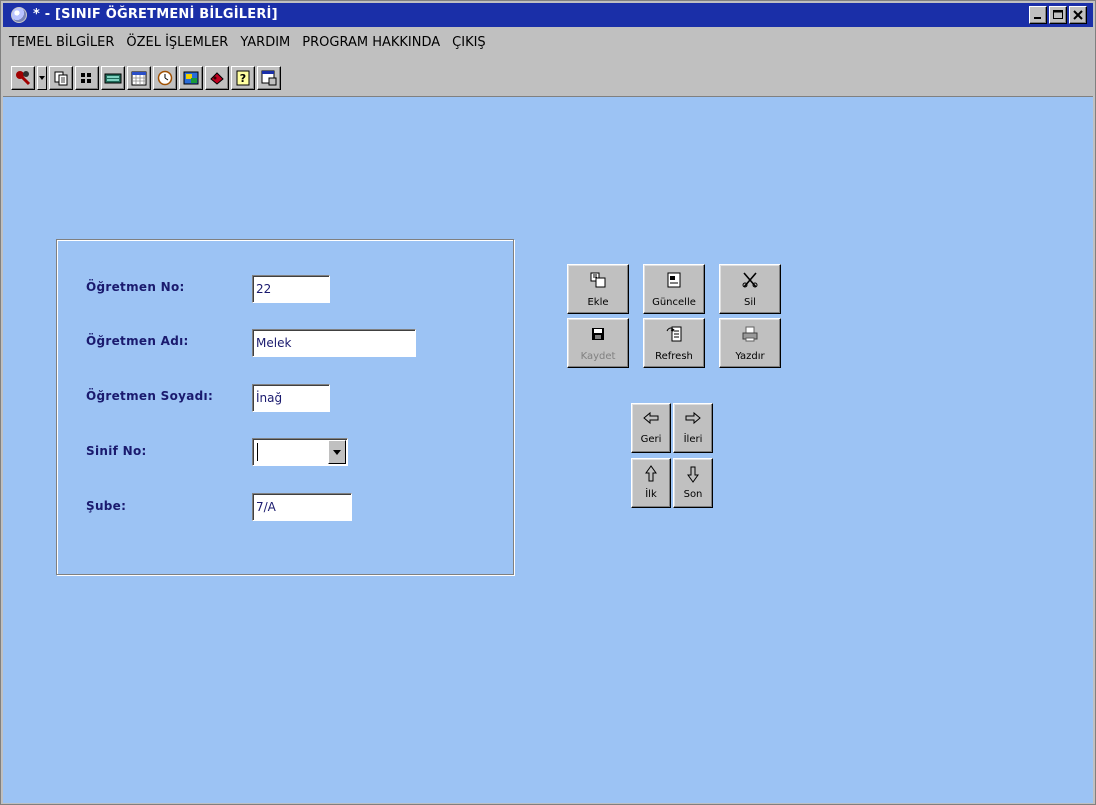 This screenshot has width=1096, height=805. What do you see at coordinates (651, 494) in the screenshot?
I see `first-button-label: İlk` at bounding box center [651, 494].